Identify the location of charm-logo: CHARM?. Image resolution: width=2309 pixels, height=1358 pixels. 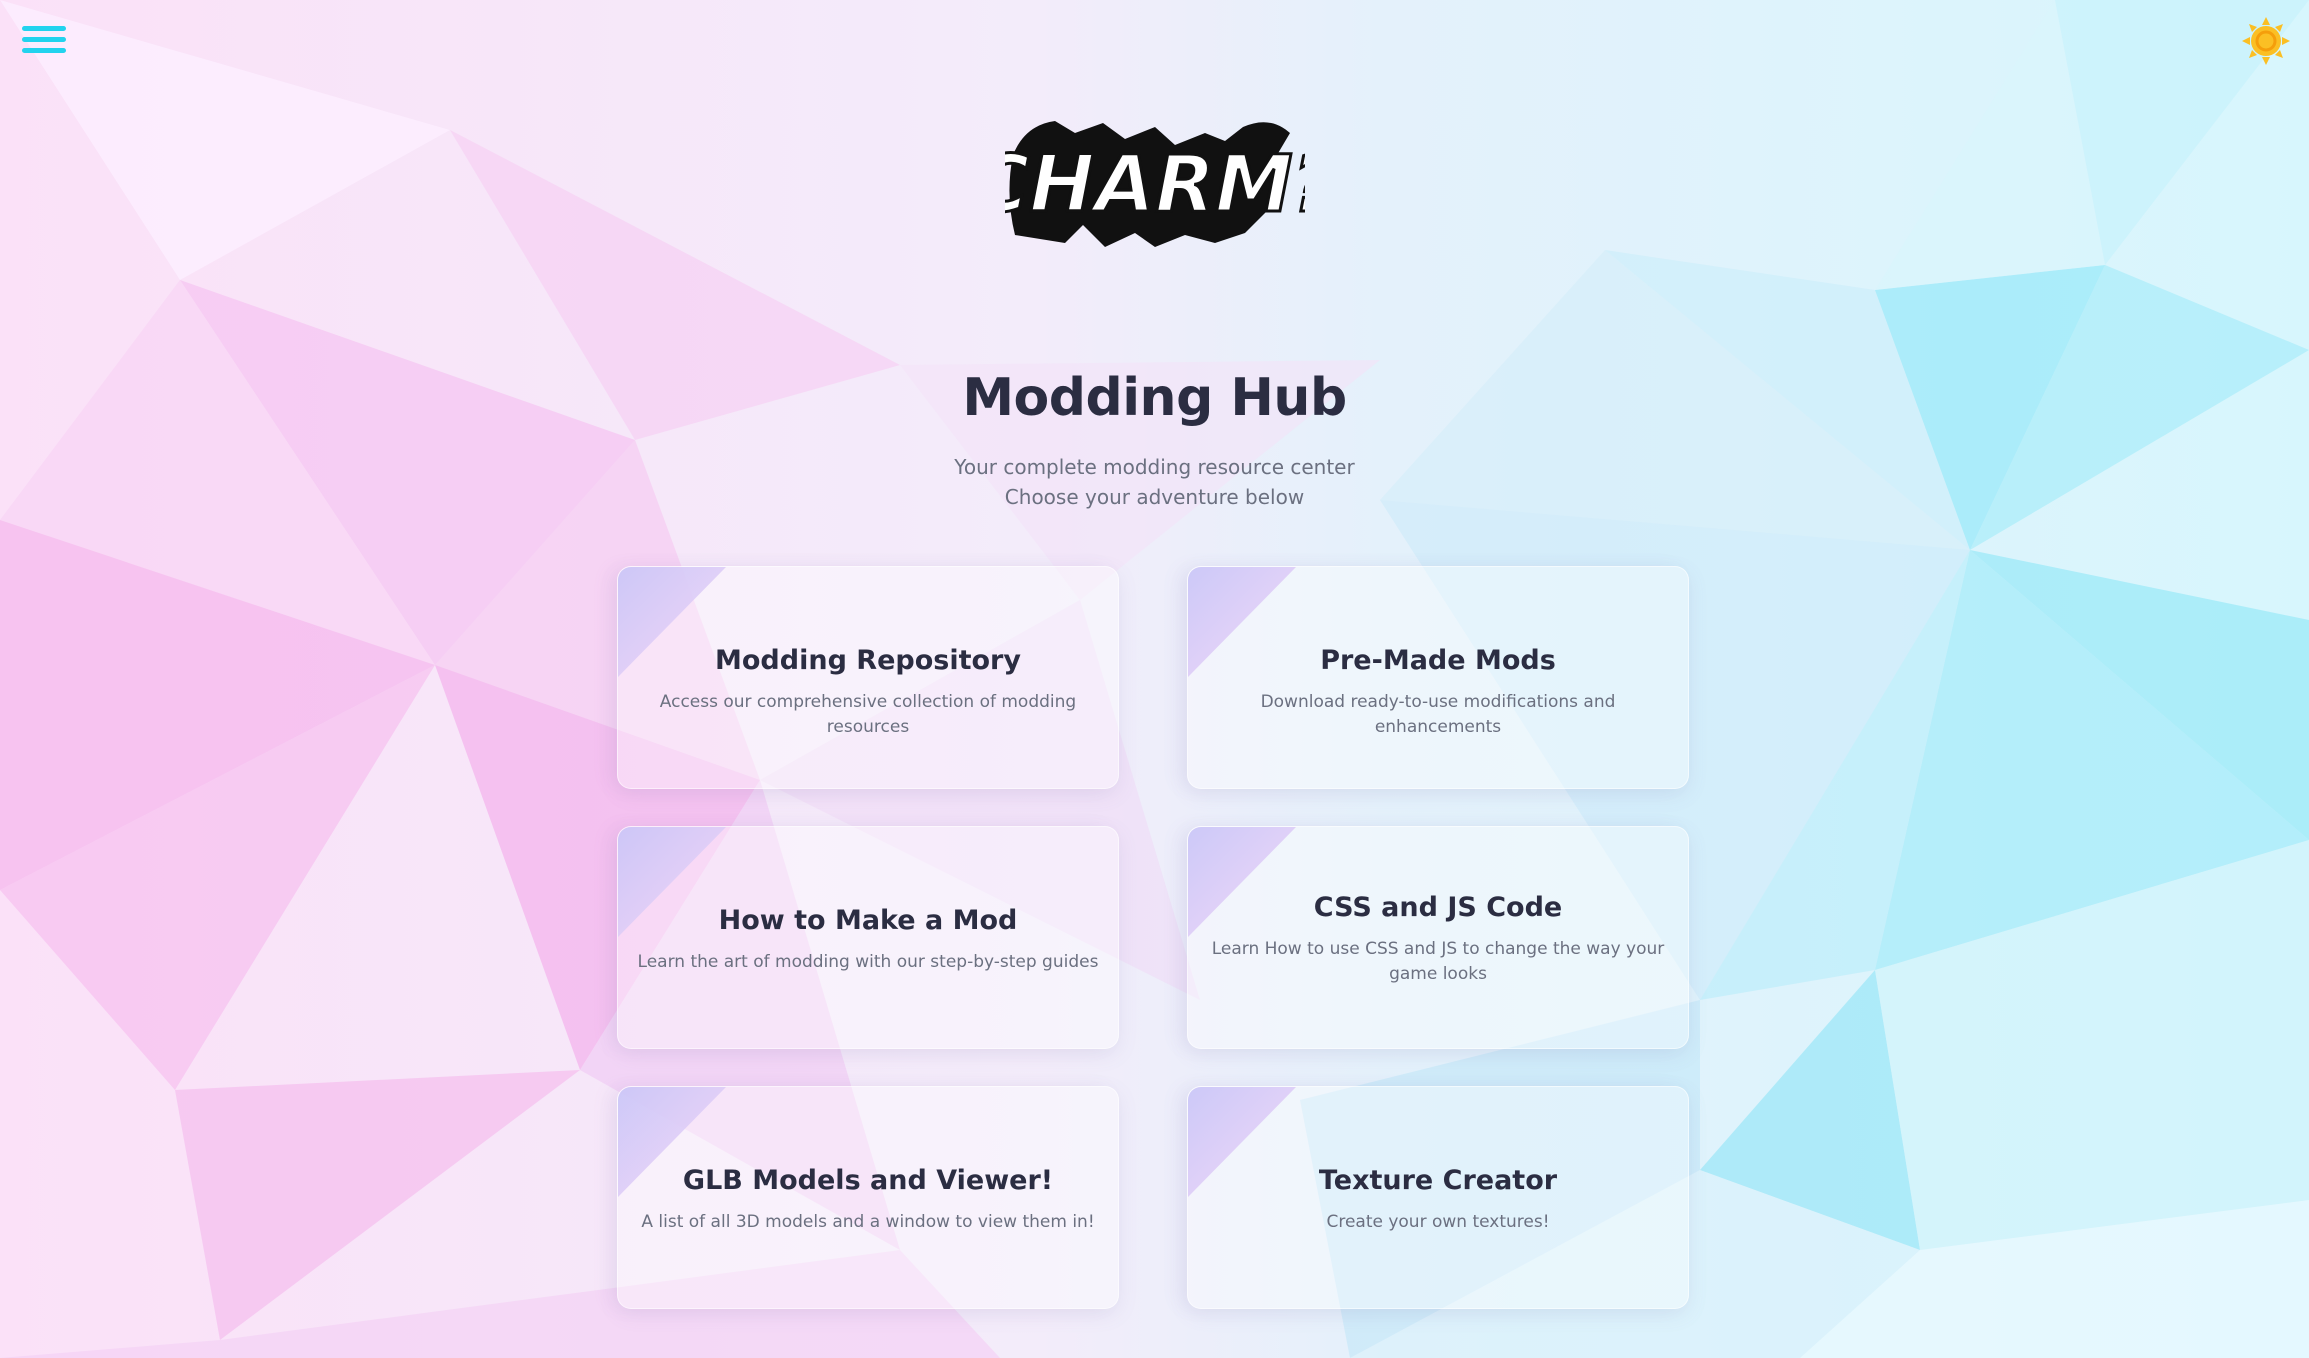
(1155, 185).